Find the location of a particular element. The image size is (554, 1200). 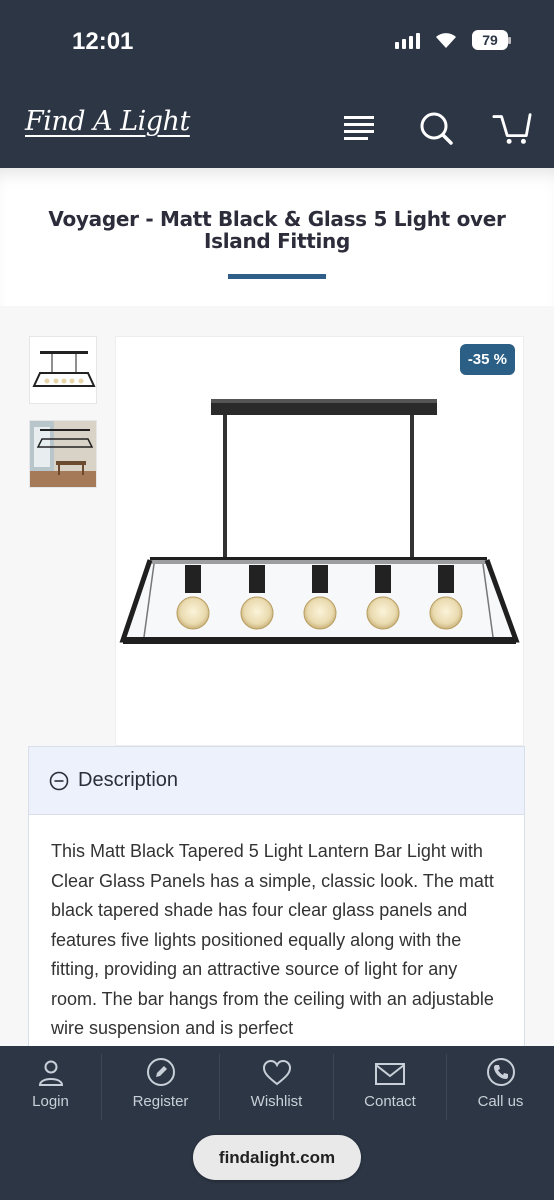

menu-icon is located at coordinates (359, 128).